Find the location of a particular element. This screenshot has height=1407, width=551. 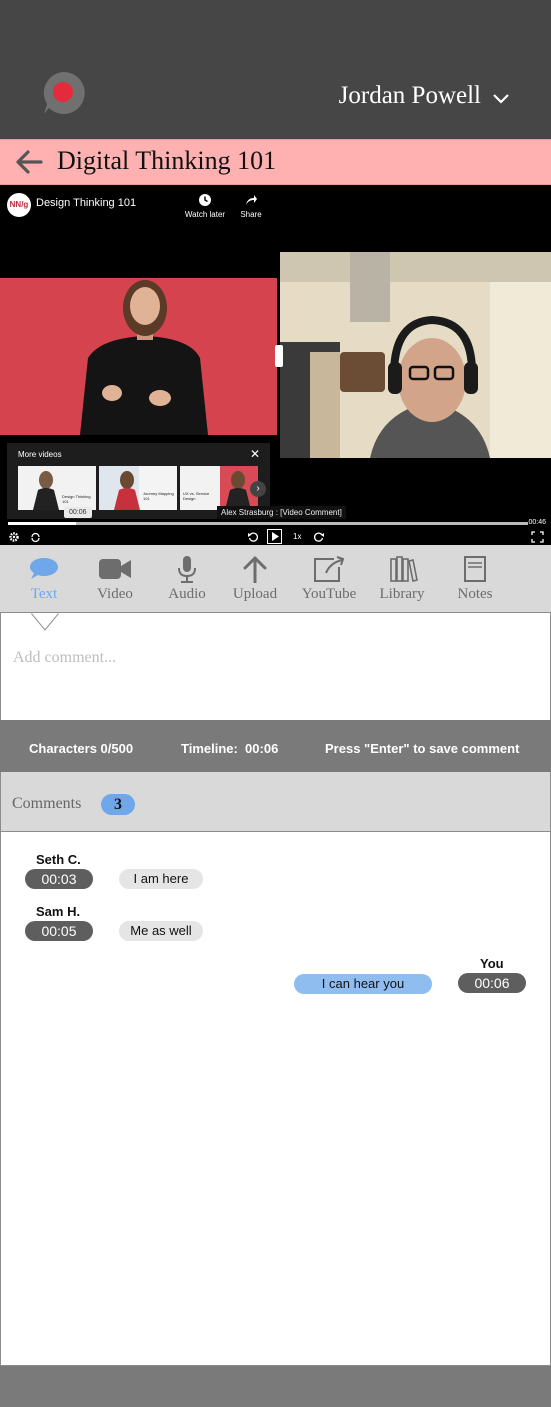

footer-bar is located at coordinates (275, 1386).